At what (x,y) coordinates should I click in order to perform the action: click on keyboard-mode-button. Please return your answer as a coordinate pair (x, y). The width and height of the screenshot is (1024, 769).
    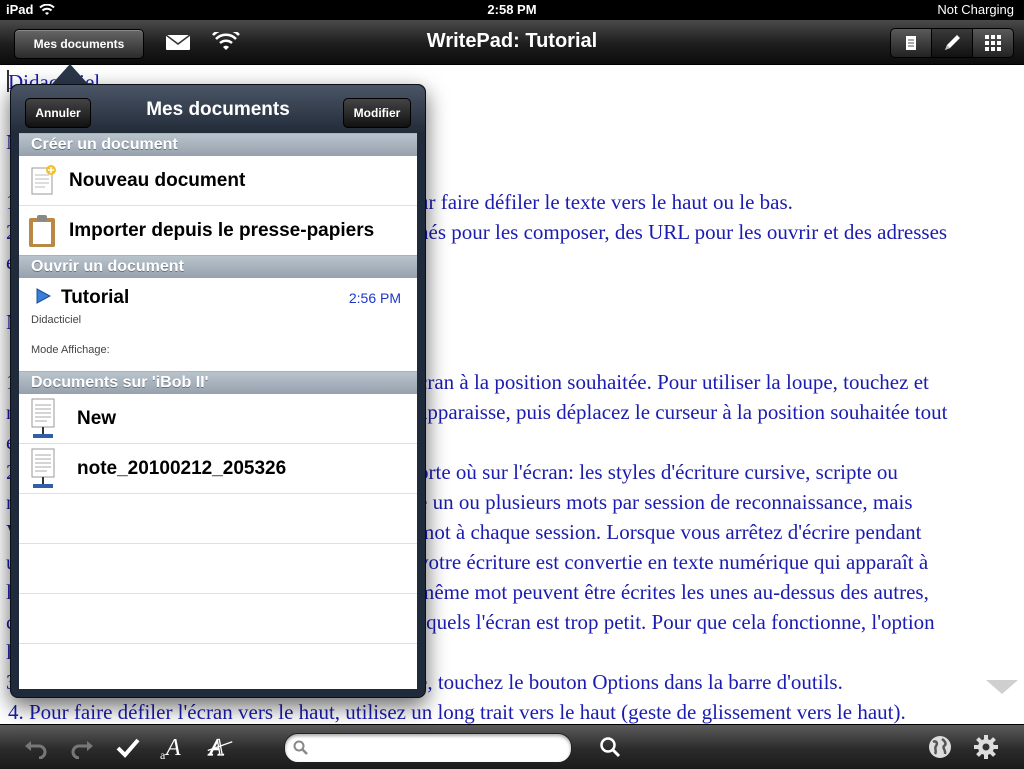
    Looking at the image, I should click on (993, 43).